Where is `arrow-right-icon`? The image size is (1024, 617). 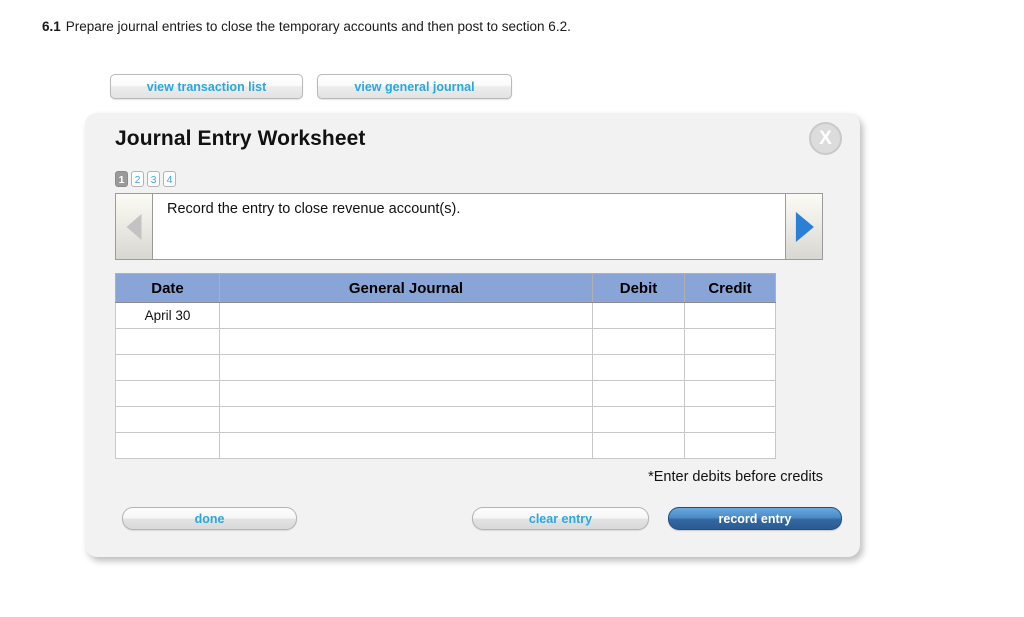
arrow-right-icon is located at coordinates (804, 226).